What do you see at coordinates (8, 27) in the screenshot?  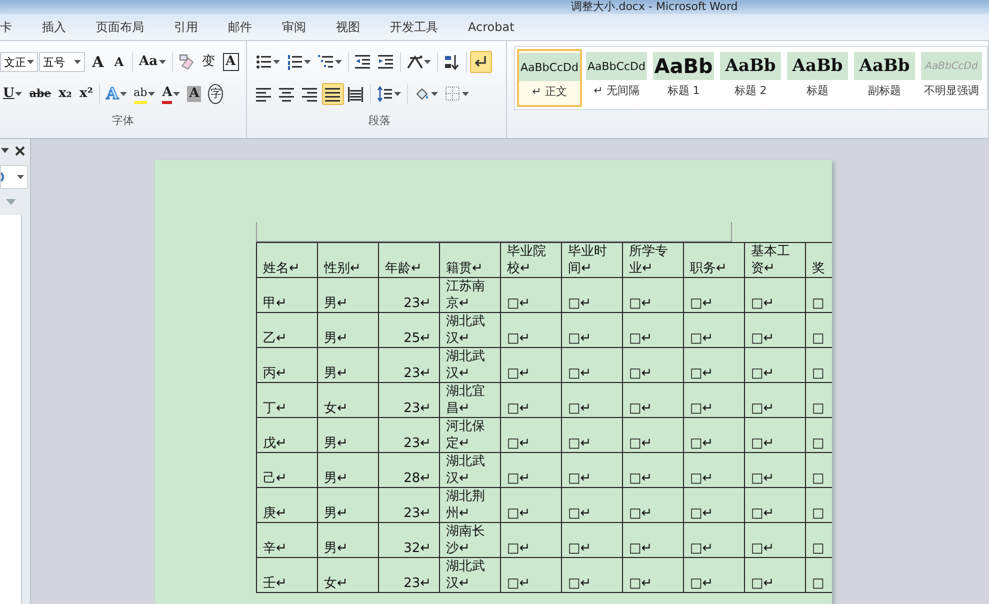 I see `ribbon-tab: 卡` at bounding box center [8, 27].